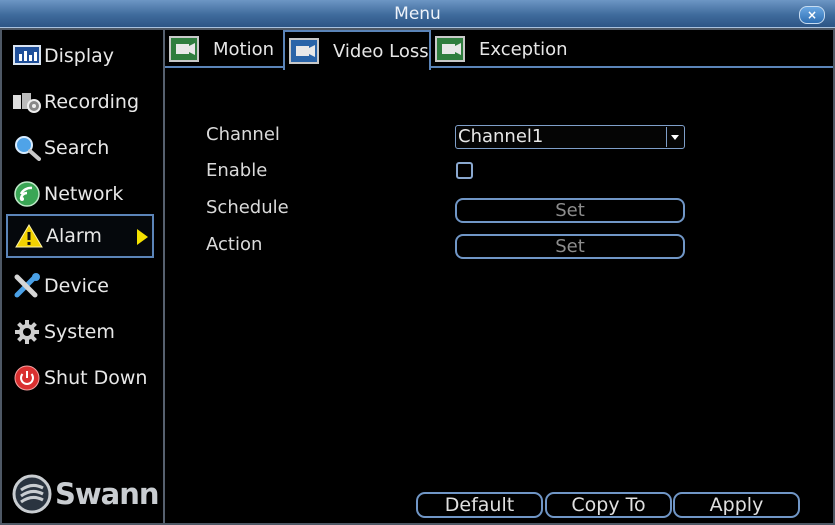 The height and width of the screenshot is (525, 835). Describe the element at coordinates (570, 246) in the screenshot. I see `action-set-button: Set` at that location.